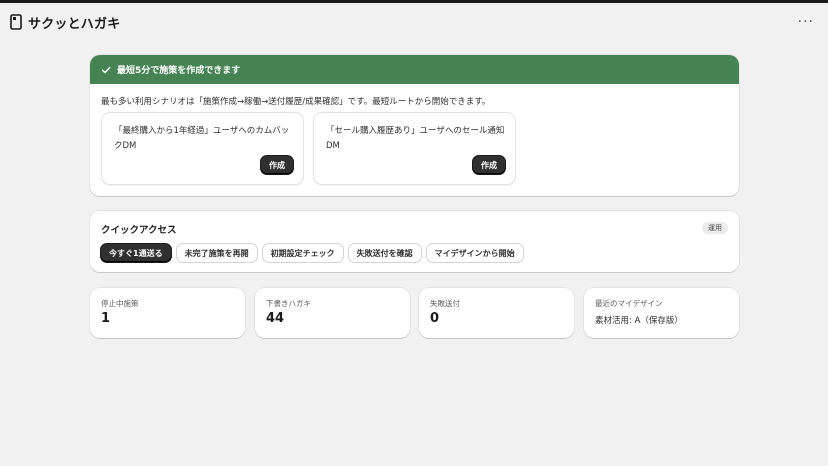  What do you see at coordinates (202, 138) in the screenshot?
I see `scenario-text: 「最終購入から1年経過」ユーザへのカムバックDM` at bounding box center [202, 138].